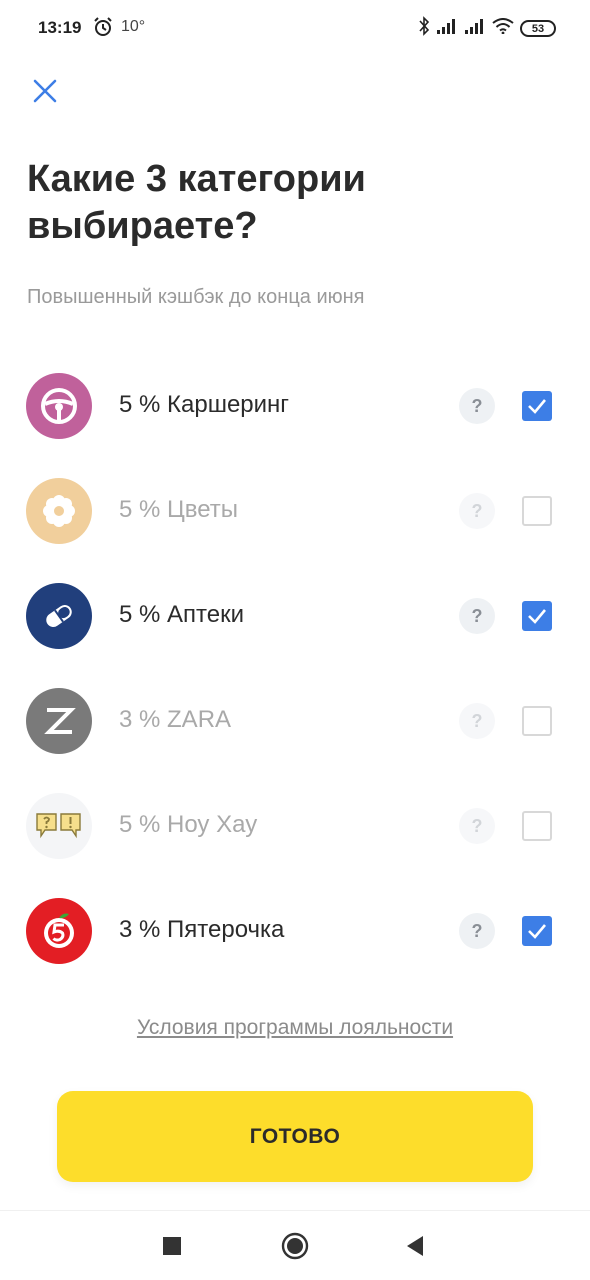  I want to click on status-icons: 53, so click(487, 28).